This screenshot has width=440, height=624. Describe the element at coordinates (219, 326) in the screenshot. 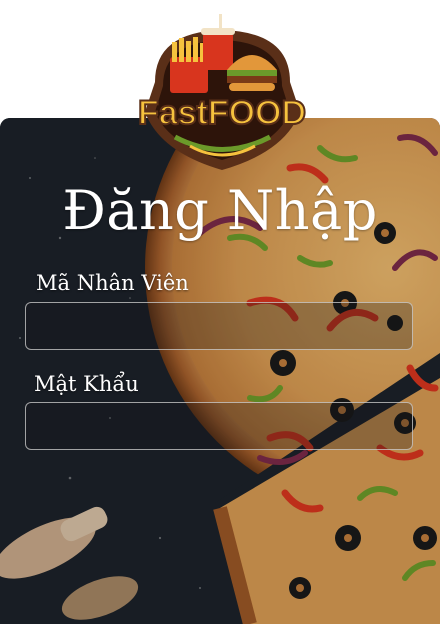

I see `employee-id-input` at that location.